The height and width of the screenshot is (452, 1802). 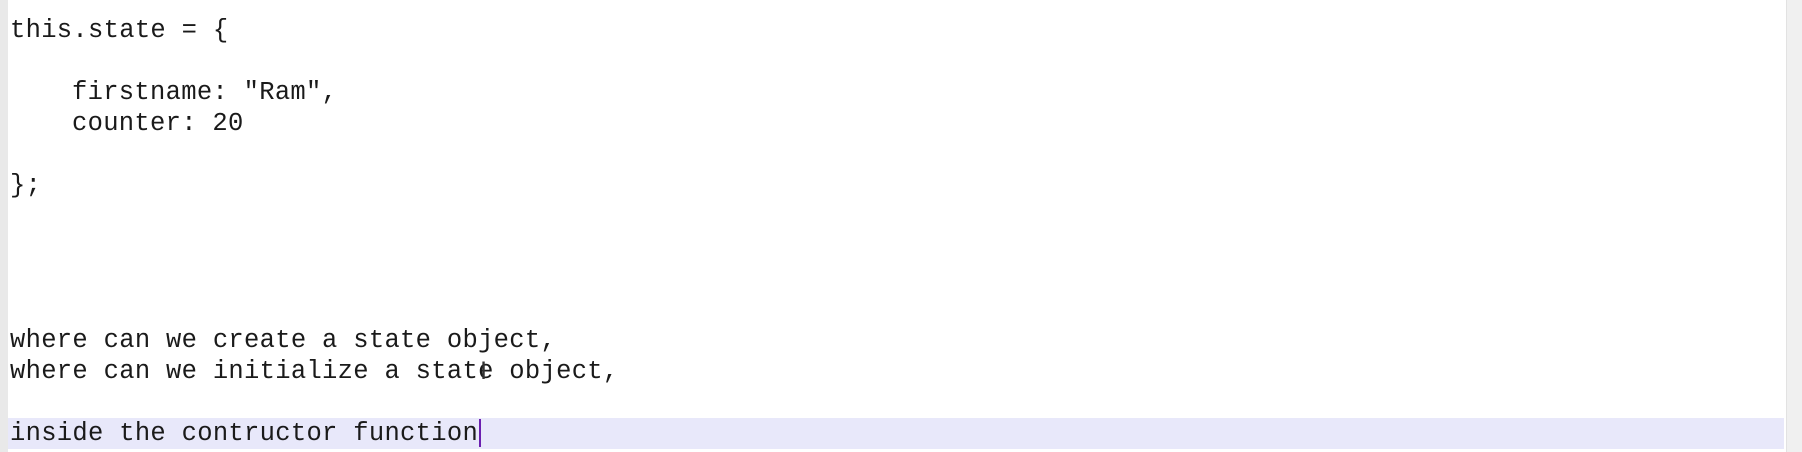 I want to click on current-line: inside the contructor function, so click(x=896, y=433).